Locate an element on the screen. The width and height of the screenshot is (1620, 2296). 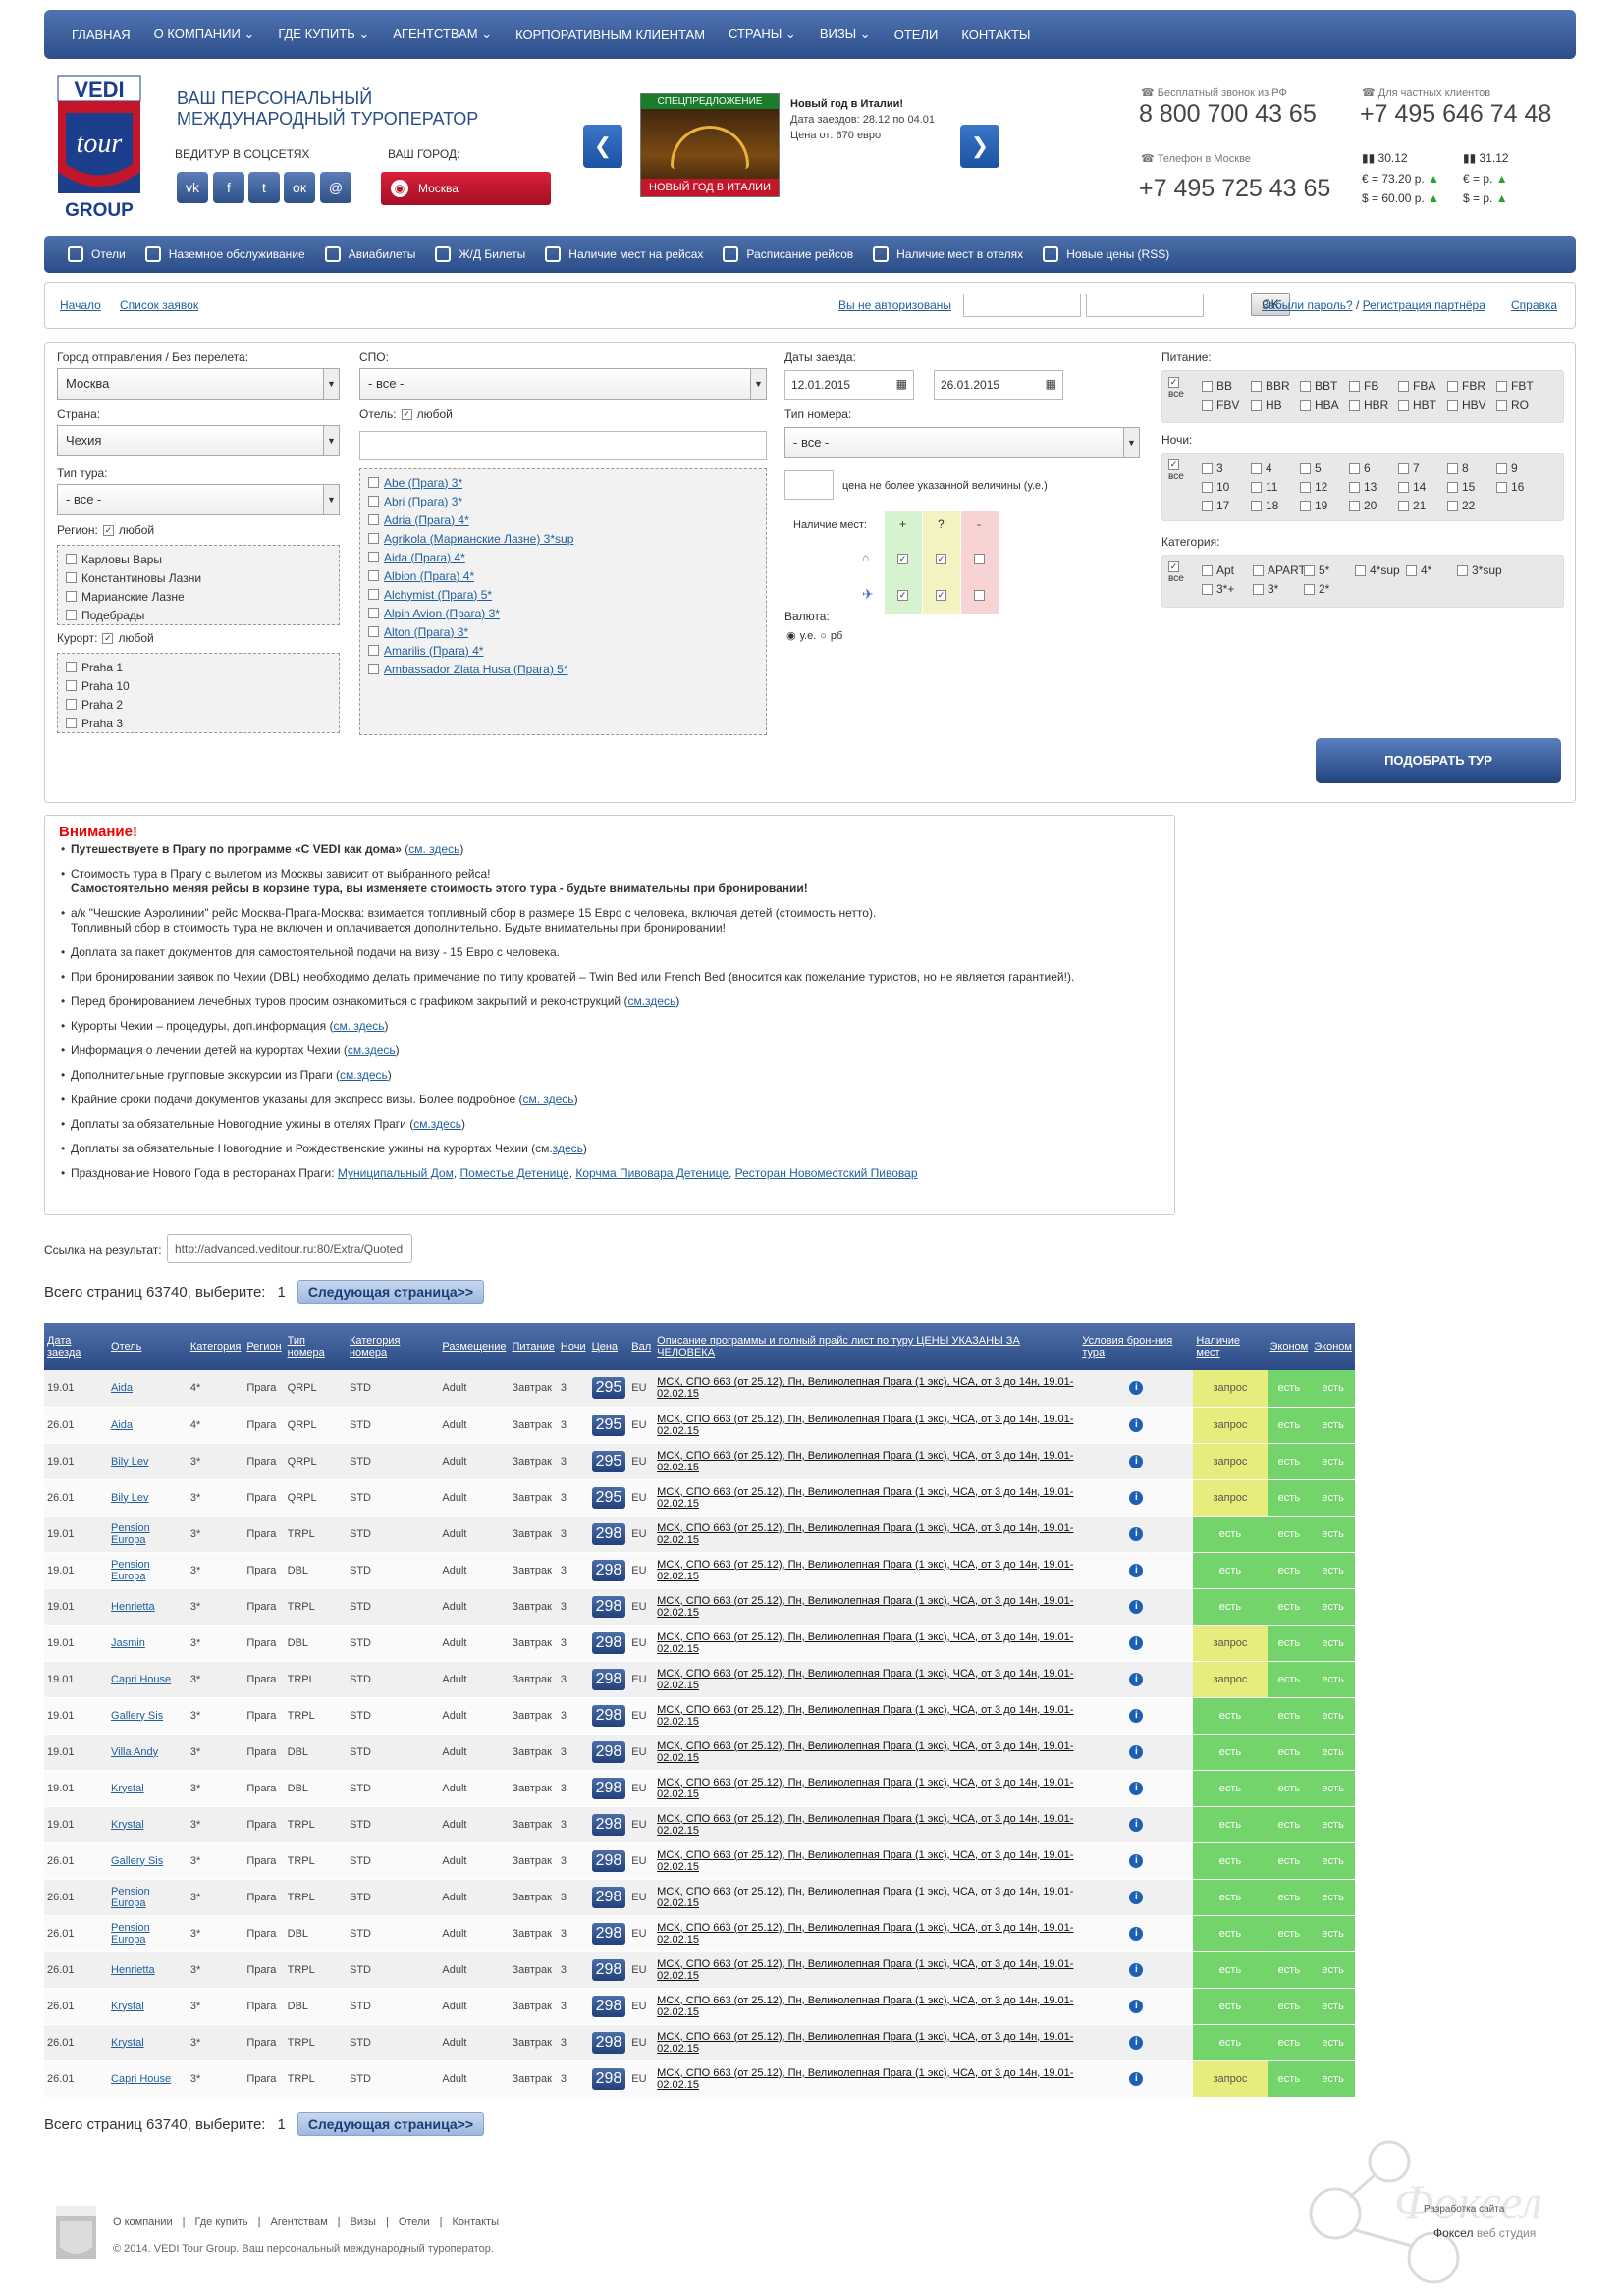
footer-link: Где купить is located at coordinates (222, 2222).